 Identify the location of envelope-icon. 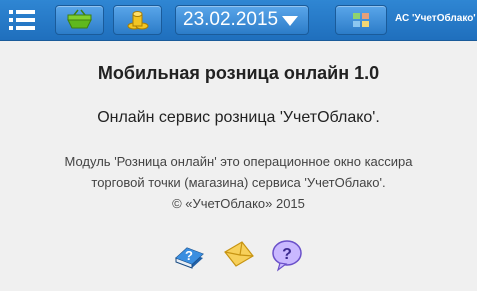
(239, 255).